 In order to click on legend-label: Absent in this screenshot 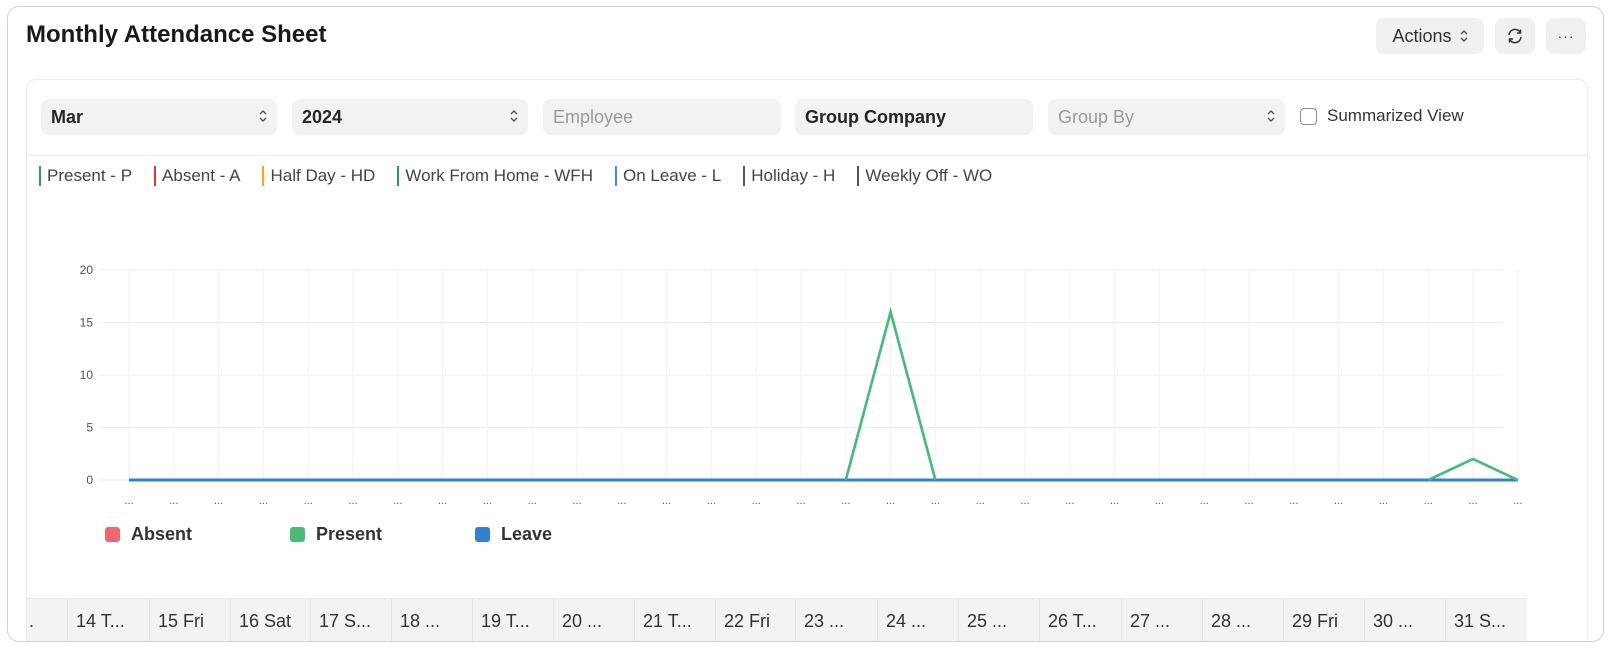, I will do `click(162, 534)`.